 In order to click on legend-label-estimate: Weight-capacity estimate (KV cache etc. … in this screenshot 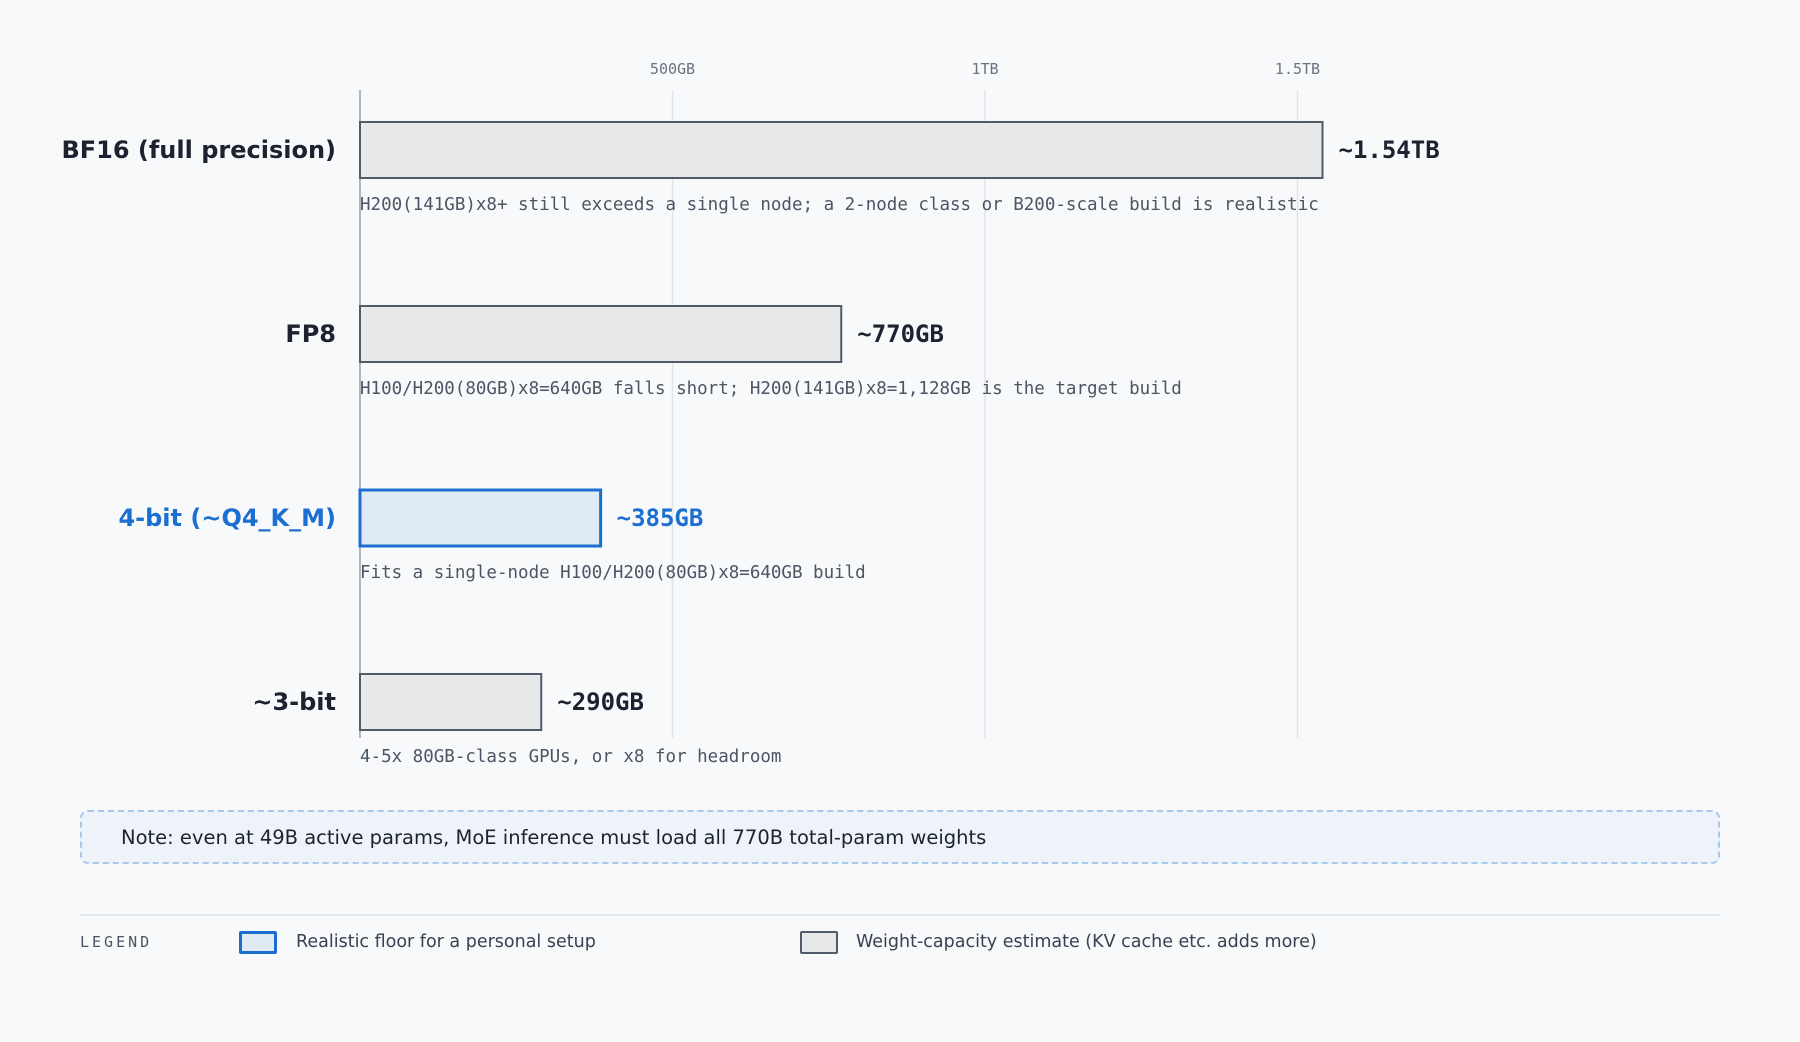, I will do `click(1086, 942)`.